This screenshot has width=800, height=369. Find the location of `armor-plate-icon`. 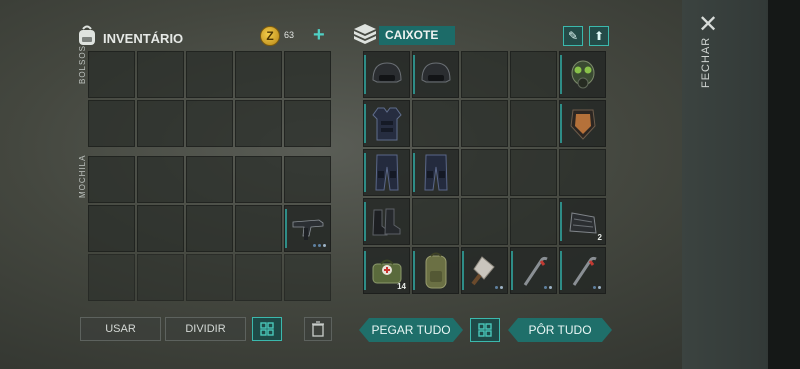

armor-plate-icon is located at coordinates (582, 124).